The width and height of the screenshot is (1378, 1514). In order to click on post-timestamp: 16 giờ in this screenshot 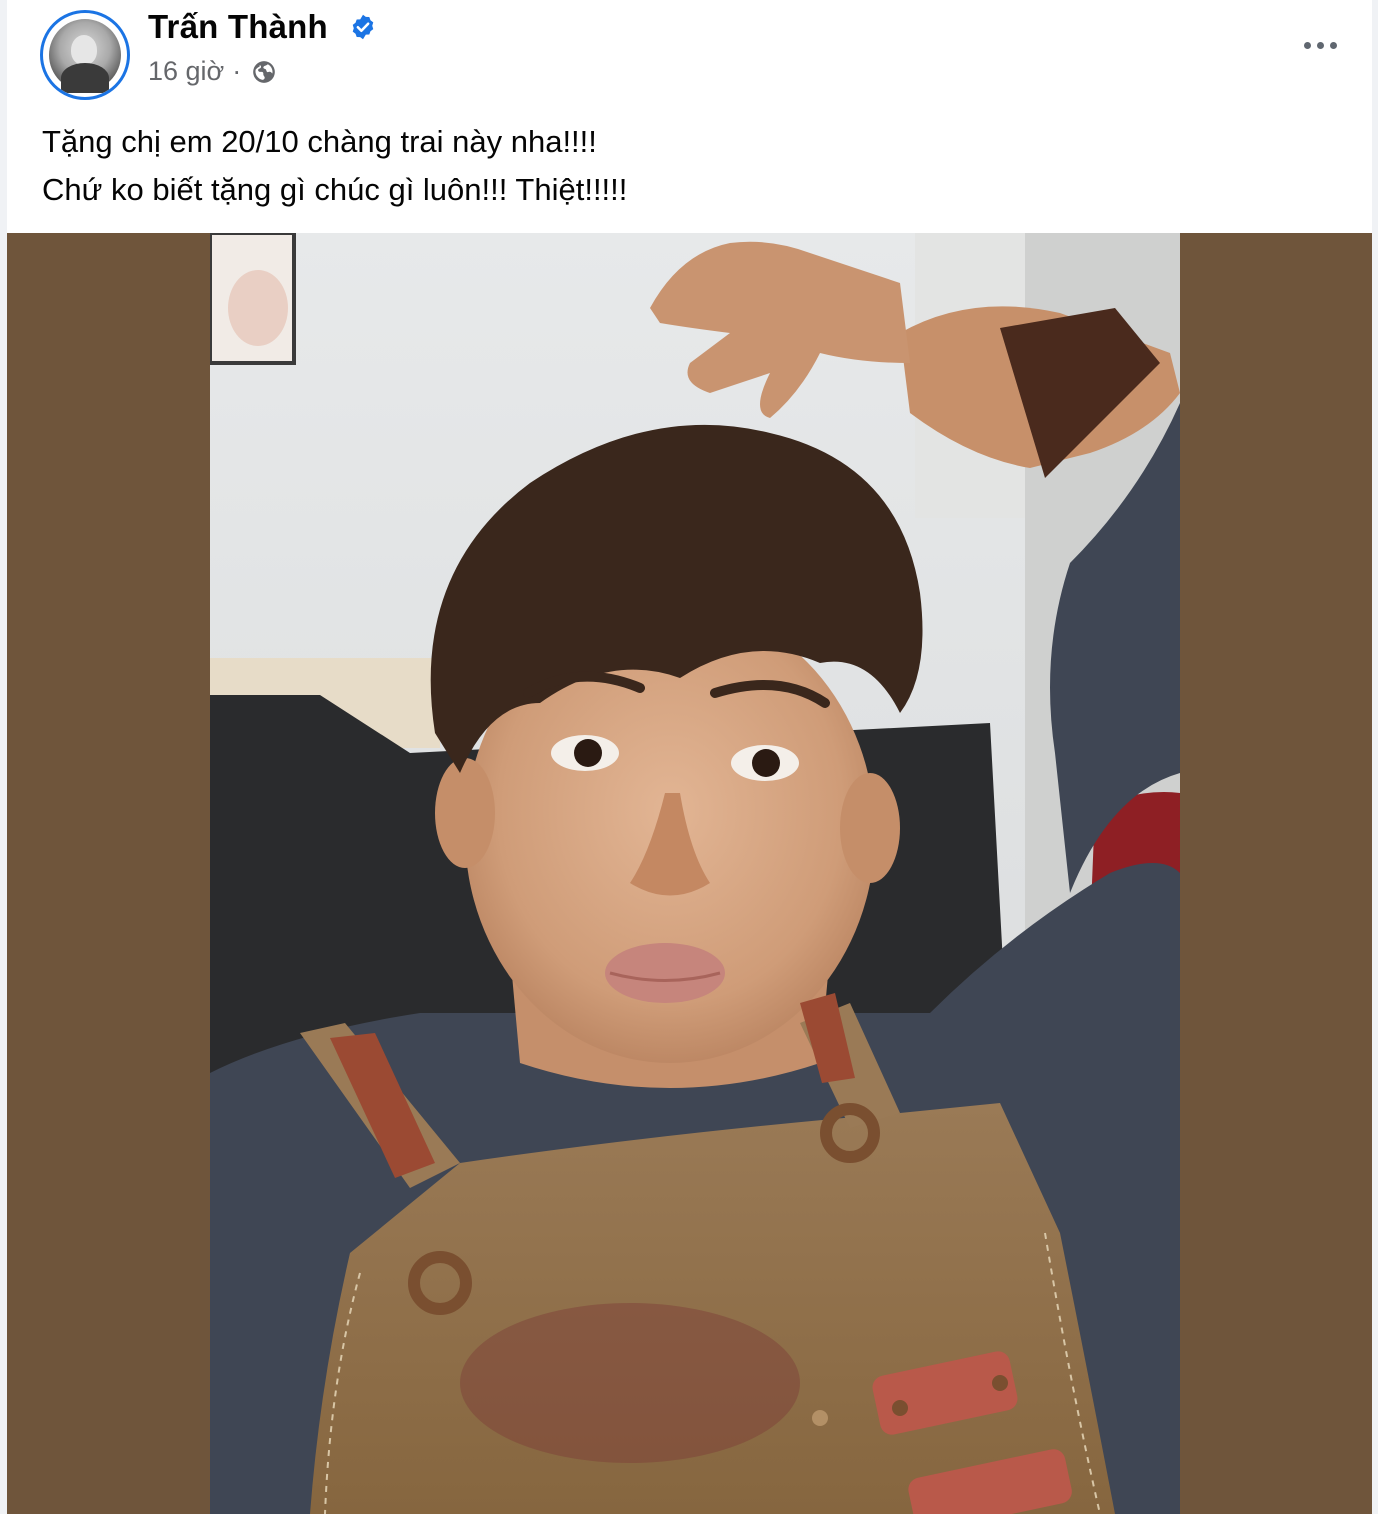, I will do `click(186, 71)`.